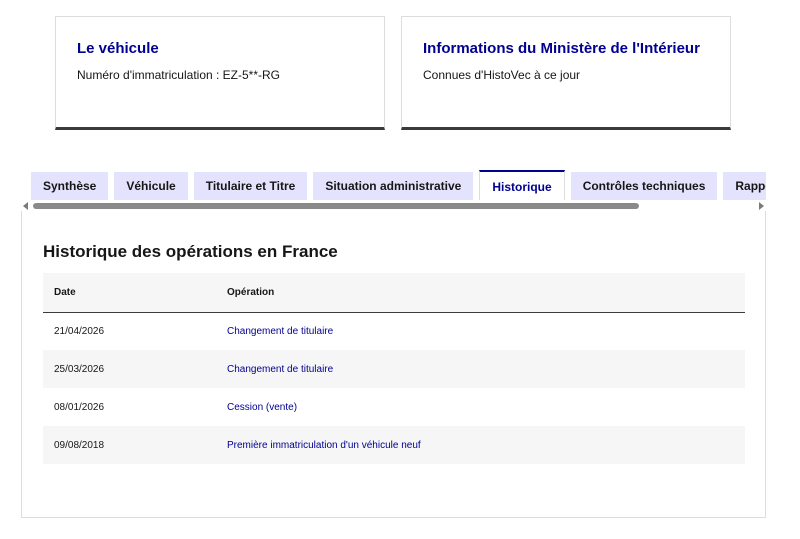 The height and width of the screenshot is (539, 800). What do you see at coordinates (179, 75) in the screenshot?
I see `plate-number: Numéro d'immatriculation : EZ-5**-RG` at bounding box center [179, 75].